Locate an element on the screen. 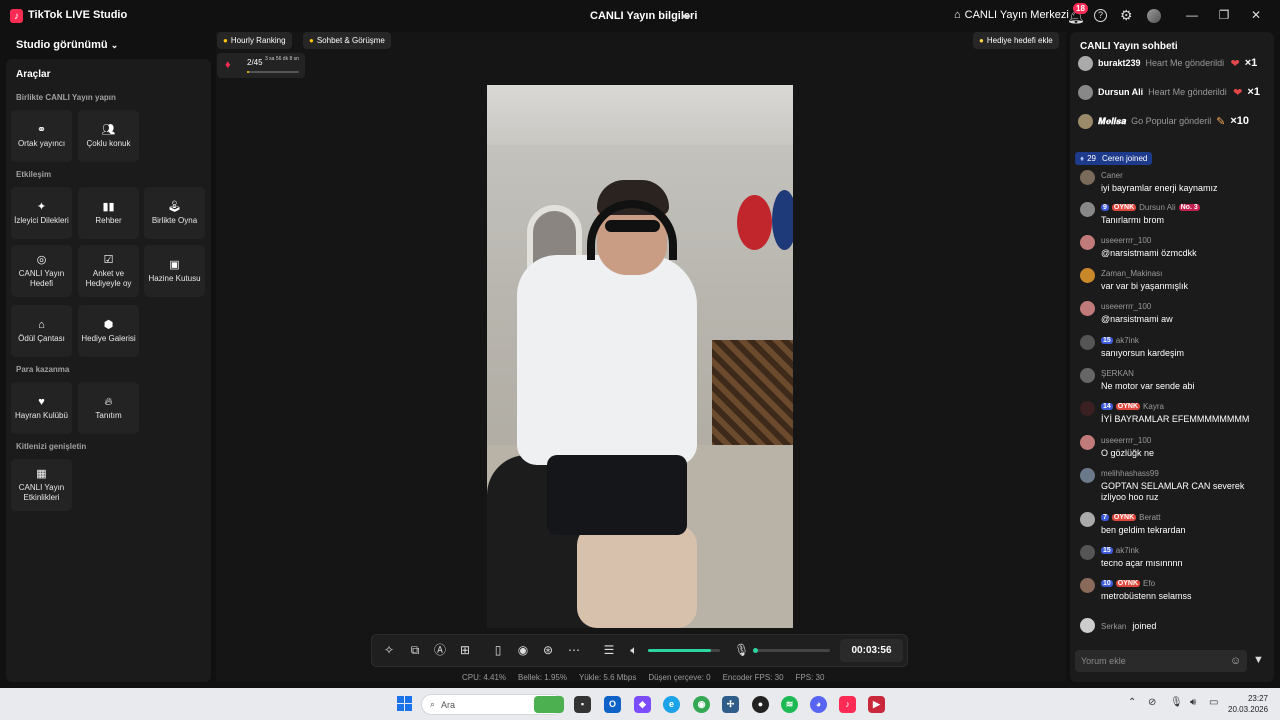  news-icon is located at coordinates (549, 704).